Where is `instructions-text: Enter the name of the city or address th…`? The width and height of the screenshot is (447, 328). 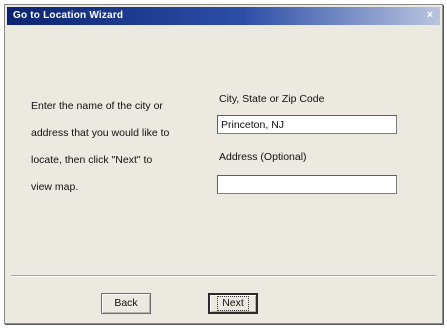 instructions-text: Enter the name of the city or address th… is located at coordinates (116, 147).